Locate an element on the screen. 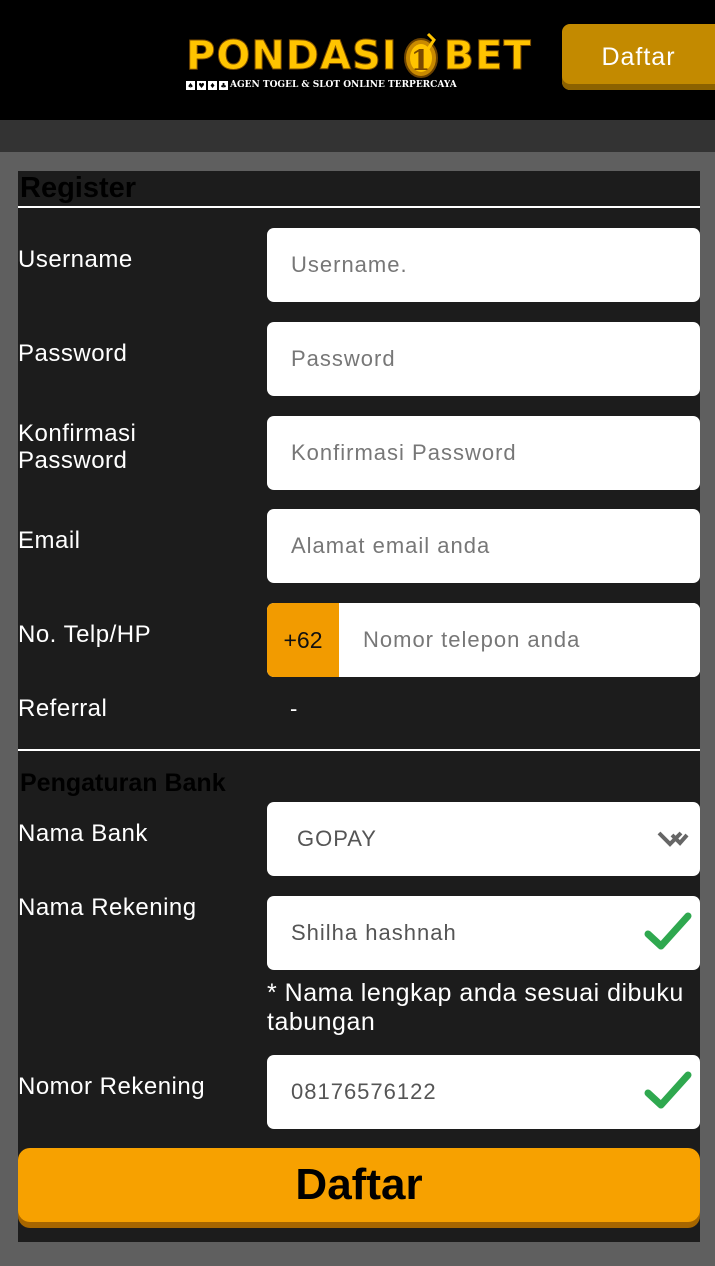 The height and width of the screenshot is (1266, 715). header-register-button: Daftar is located at coordinates (638, 57).